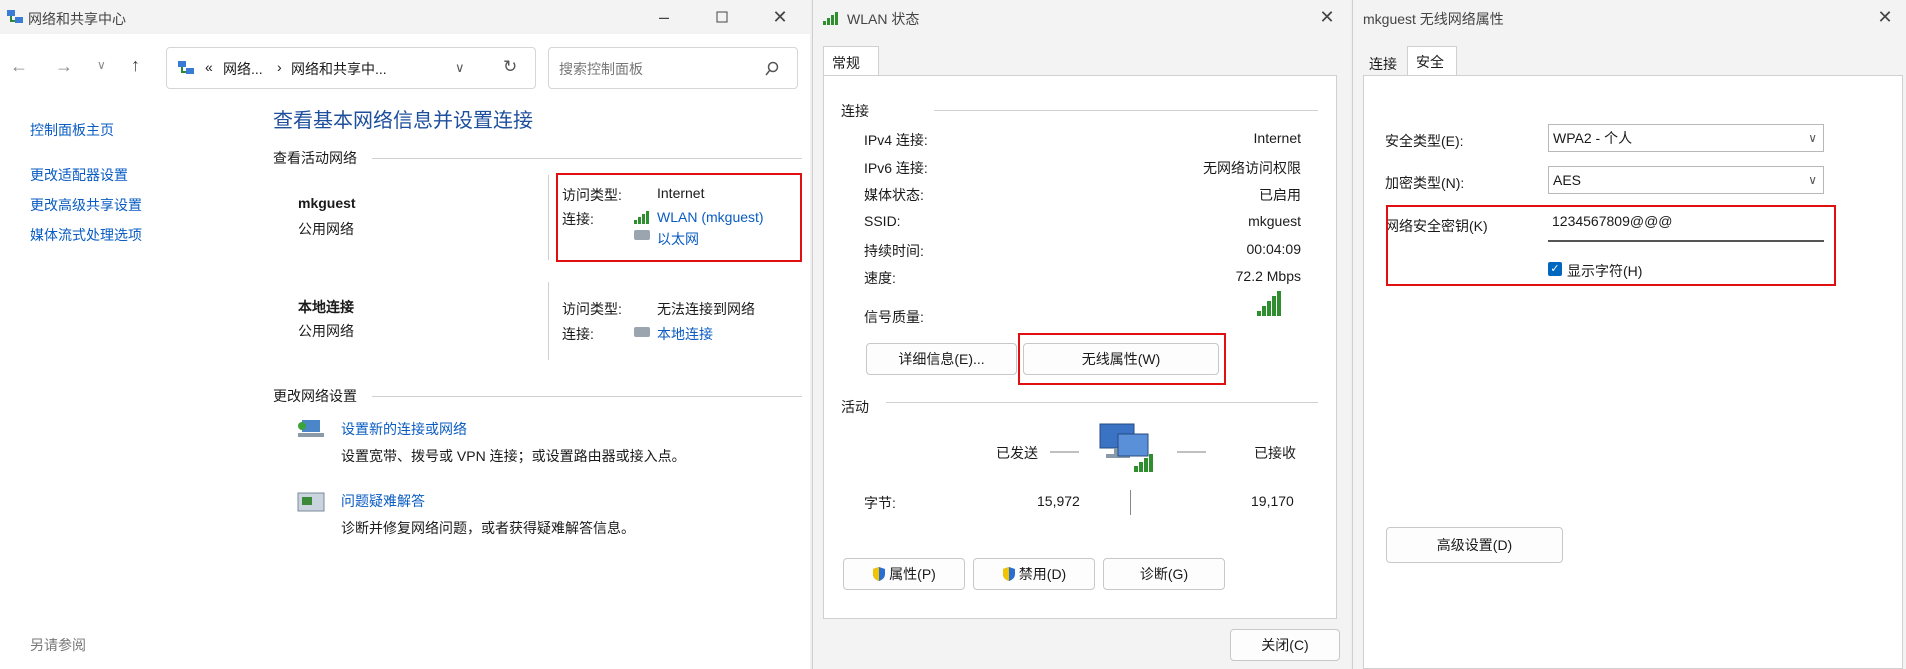 The width and height of the screenshot is (1906, 669). Describe the element at coordinates (880, 278) in the screenshot. I see `speed-label: 速度:` at that location.